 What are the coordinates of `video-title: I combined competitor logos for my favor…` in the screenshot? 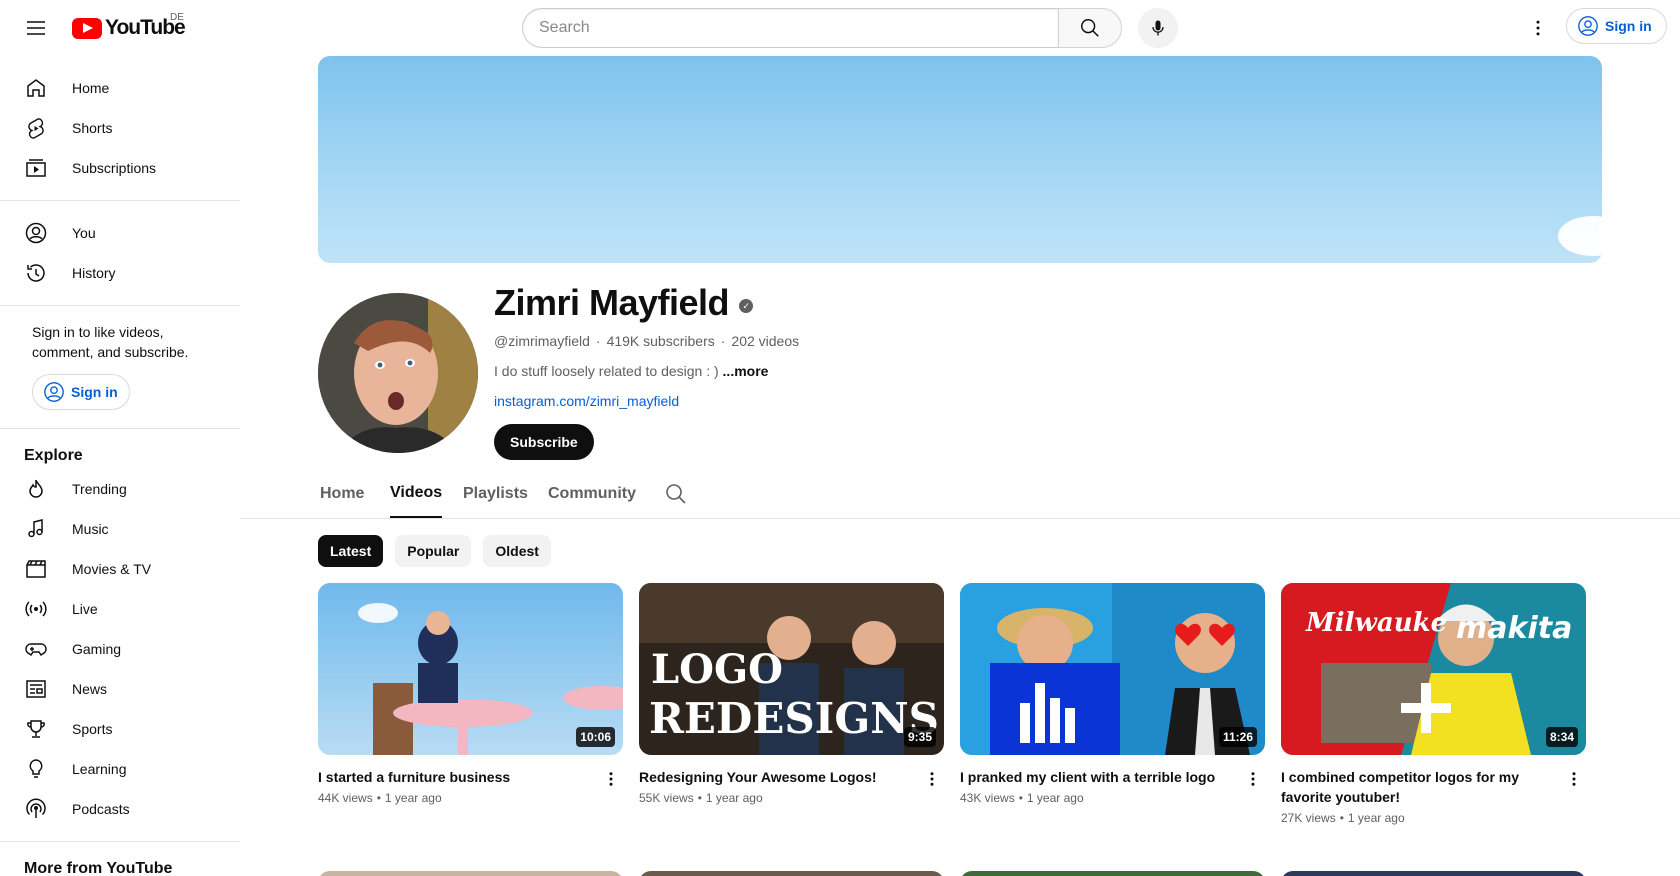 It's located at (1416, 787).